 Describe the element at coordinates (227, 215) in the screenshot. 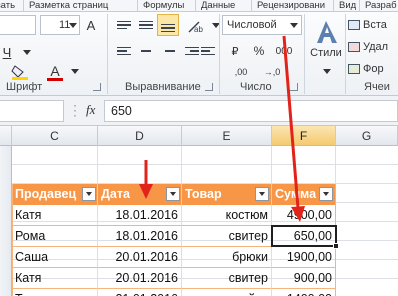

I see `cell-product: костюм` at that location.